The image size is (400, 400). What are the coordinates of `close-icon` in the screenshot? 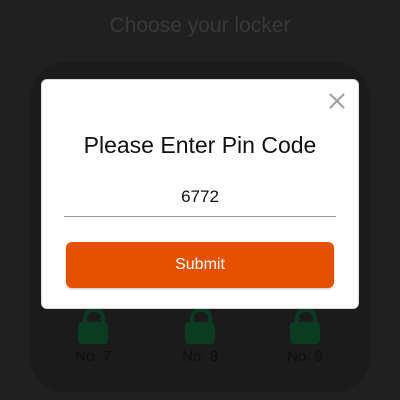 It's located at (337, 101).